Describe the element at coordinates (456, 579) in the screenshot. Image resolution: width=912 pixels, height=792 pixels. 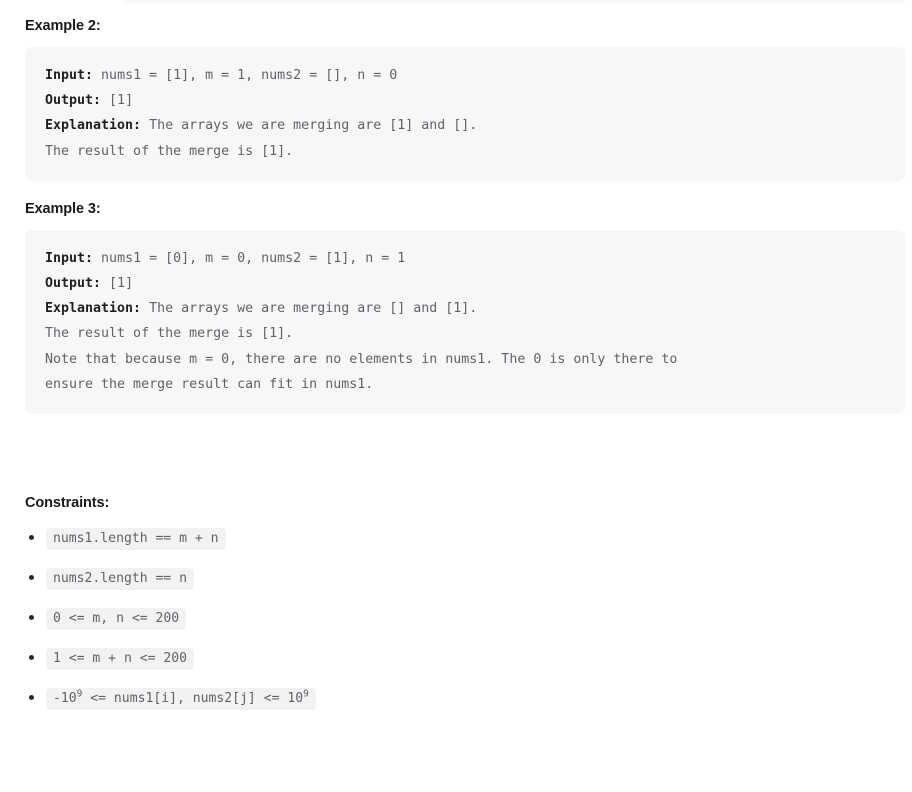
I see `list-item: nums2.length == n` at that location.